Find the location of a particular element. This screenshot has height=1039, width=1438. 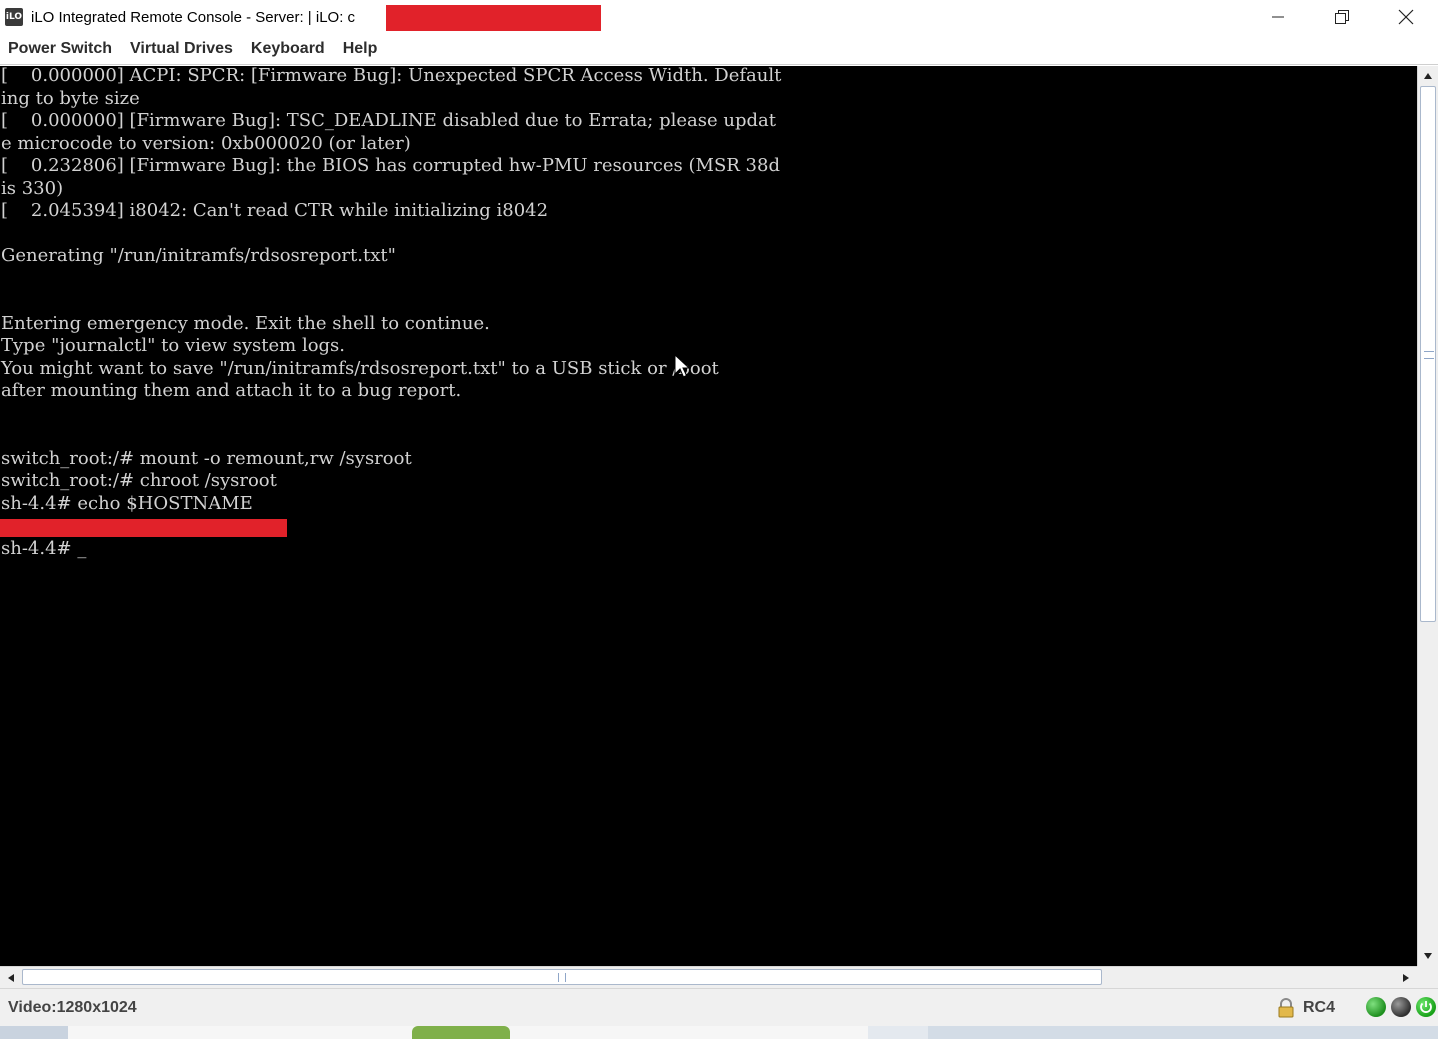

video-resolution: Video:1280x1024 is located at coordinates (72, 1007).